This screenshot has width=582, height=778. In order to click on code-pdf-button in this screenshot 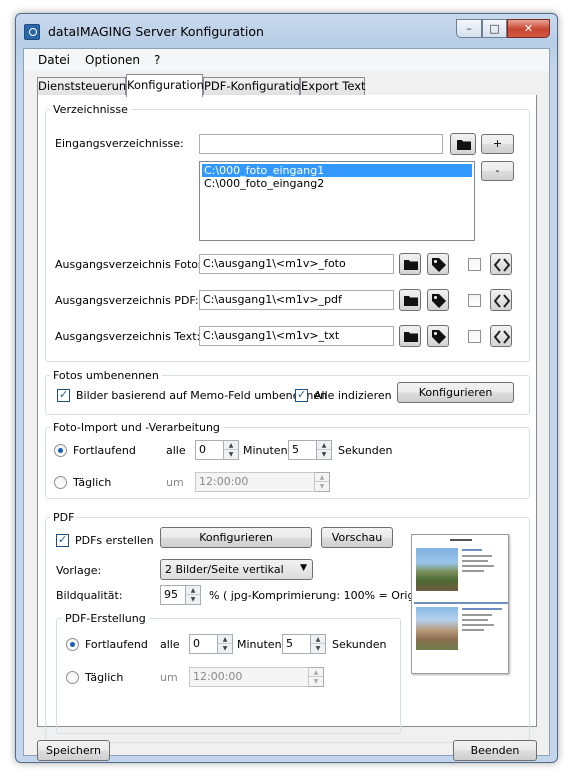, I will do `click(501, 300)`.